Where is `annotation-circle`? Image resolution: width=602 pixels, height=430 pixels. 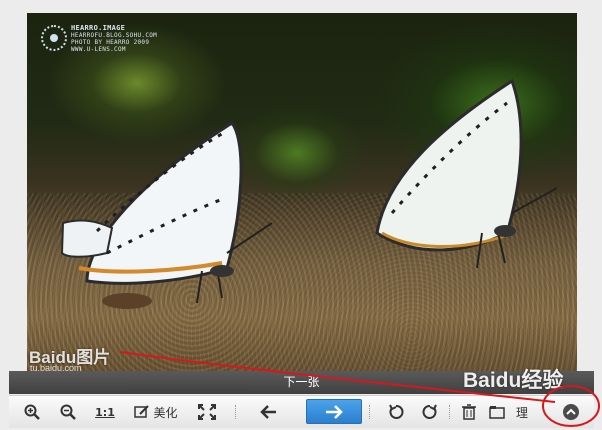 annotation-circle is located at coordinates (571, 406).